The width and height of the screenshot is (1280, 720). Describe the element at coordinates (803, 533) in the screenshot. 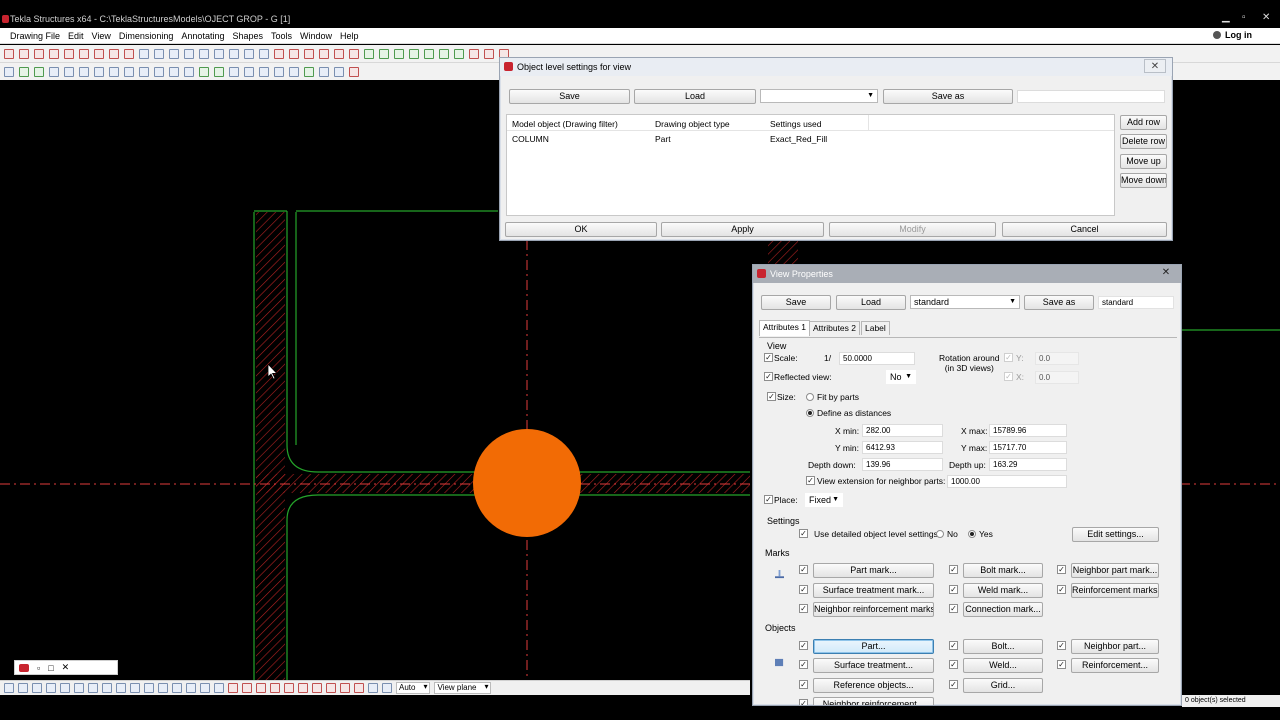

I see `use-detailed-checkbox: ✓` at that location.